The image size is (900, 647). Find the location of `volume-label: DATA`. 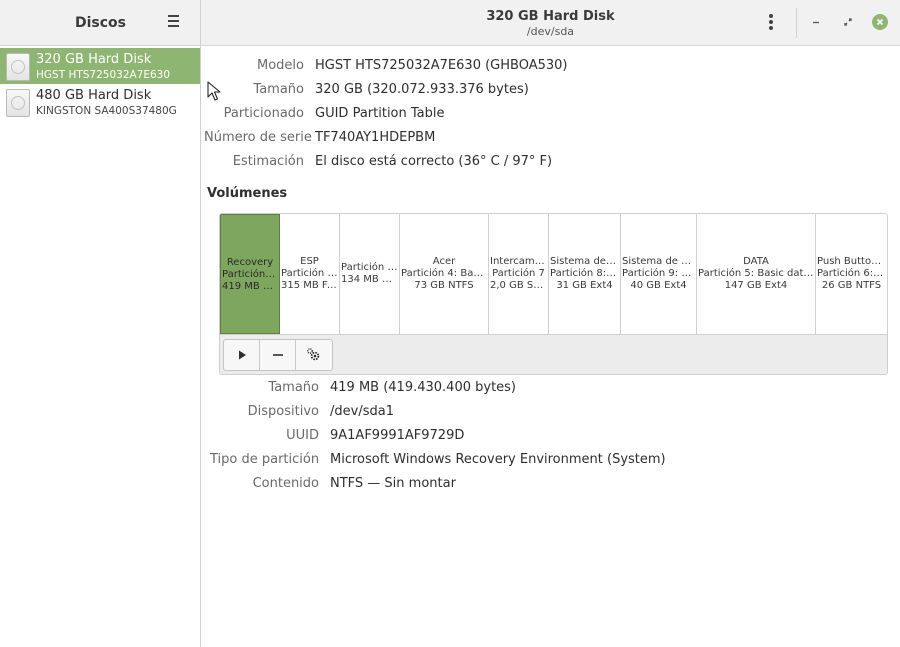

volume-label: DATA is located at coordinates (756, 261).